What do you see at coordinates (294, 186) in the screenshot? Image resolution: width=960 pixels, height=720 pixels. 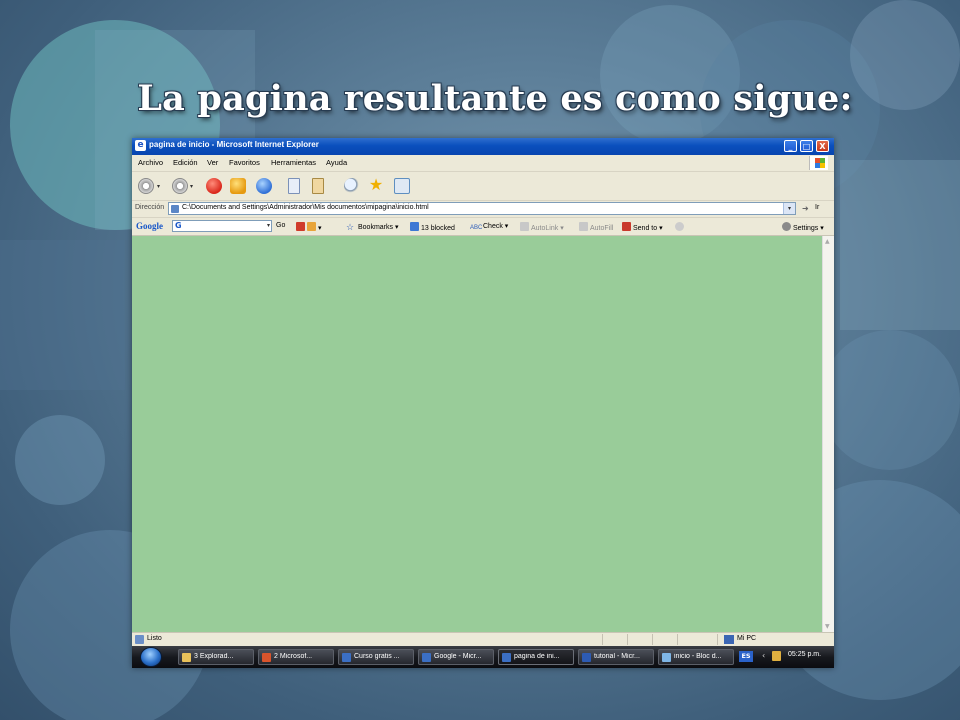 I see `copy-icon` at bounding box center [294, 186].